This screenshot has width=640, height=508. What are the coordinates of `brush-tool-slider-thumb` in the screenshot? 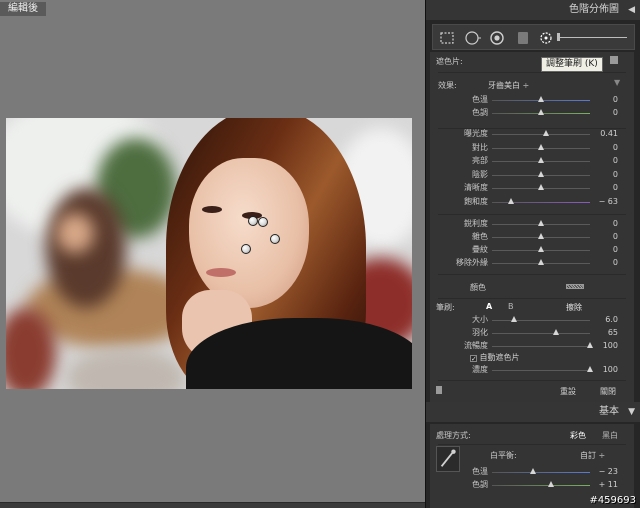 It's located at (558, 37).